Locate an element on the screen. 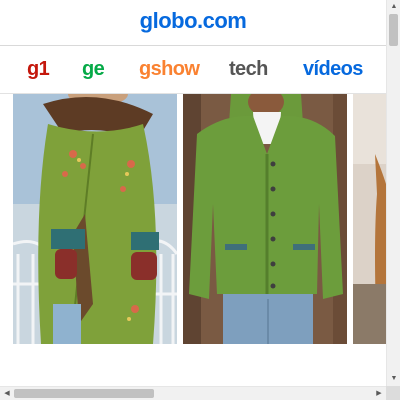 The image size is (400, 400). vertical-scrollbar: ▲ ▼ is located at coordinates (393, 193).